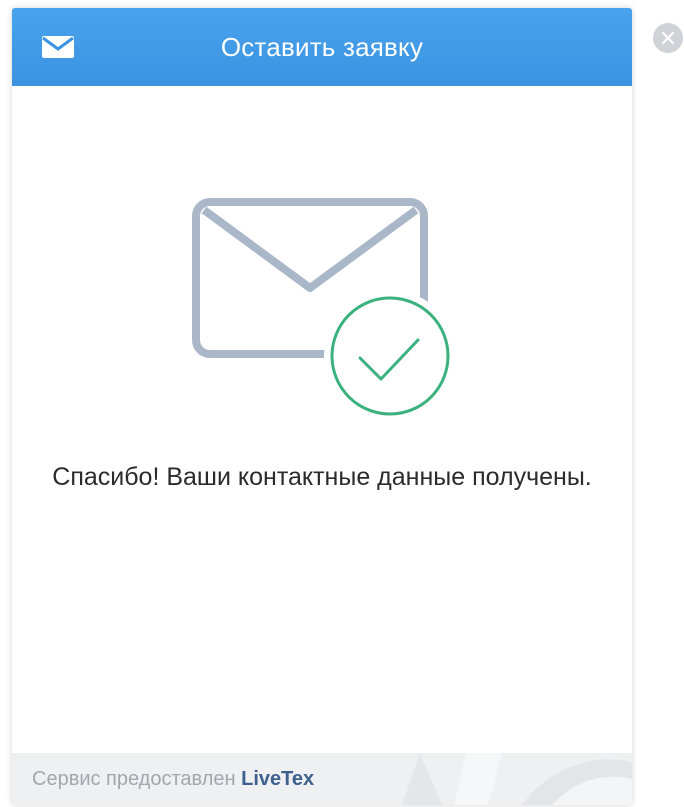  What do you see at coordinates (324, 310) in the screenshot?
I see `envelope-check-icon` at bounding box center [324, 310].